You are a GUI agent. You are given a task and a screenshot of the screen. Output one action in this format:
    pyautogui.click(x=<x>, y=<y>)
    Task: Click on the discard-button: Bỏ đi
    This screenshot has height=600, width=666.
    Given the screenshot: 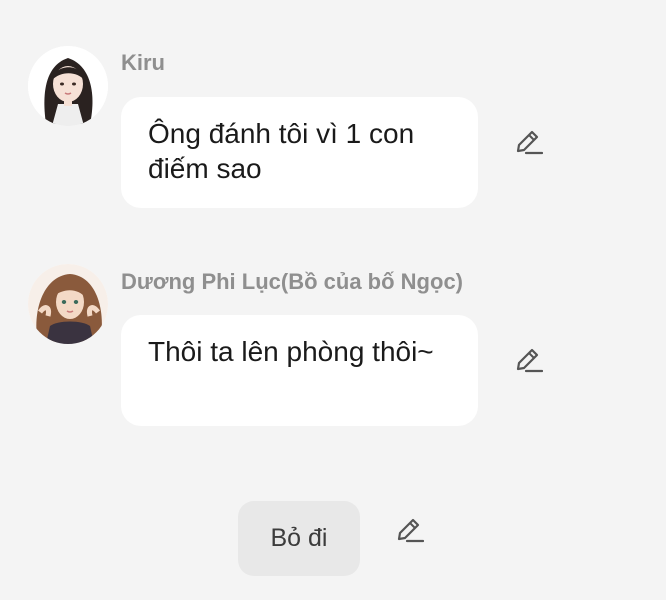 What is the action you would take?
    pyautogui.click(x=299, y=538)
    